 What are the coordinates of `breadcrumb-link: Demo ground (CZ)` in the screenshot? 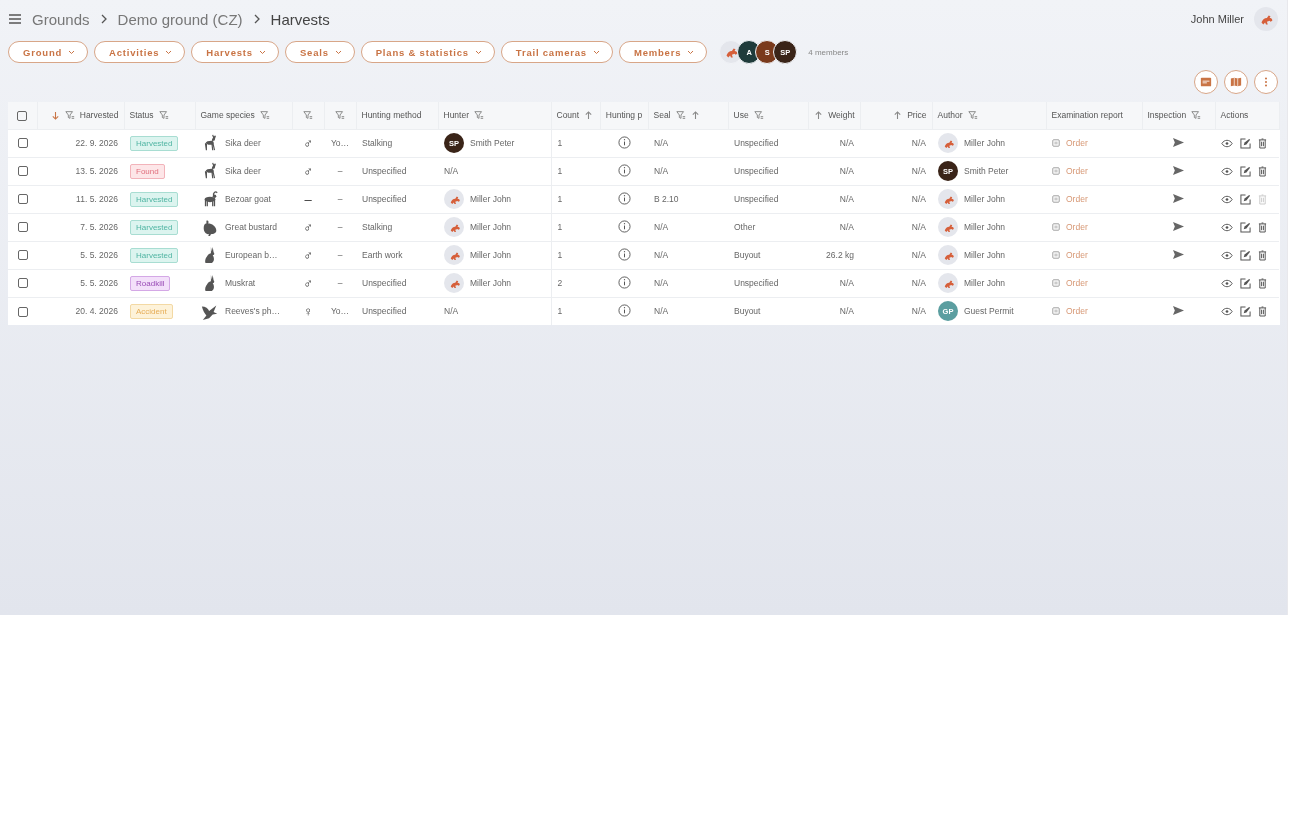 It's located at (180, 19).